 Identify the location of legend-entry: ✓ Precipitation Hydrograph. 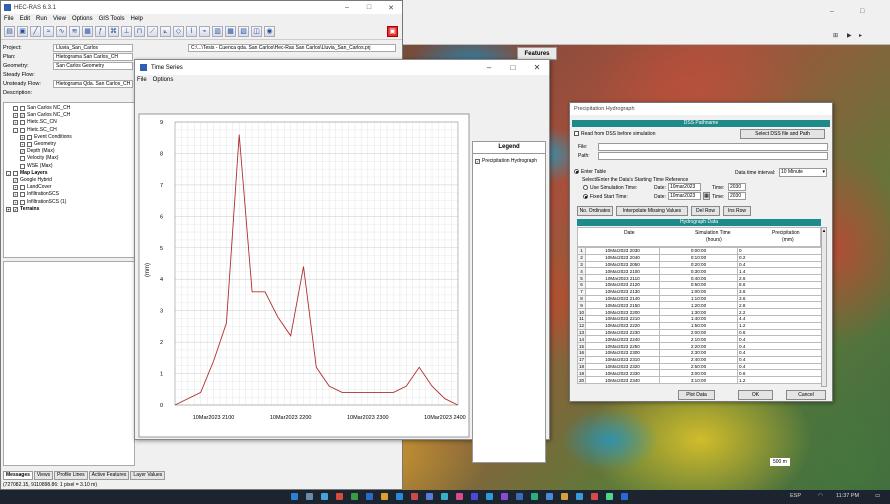
(509, 161).